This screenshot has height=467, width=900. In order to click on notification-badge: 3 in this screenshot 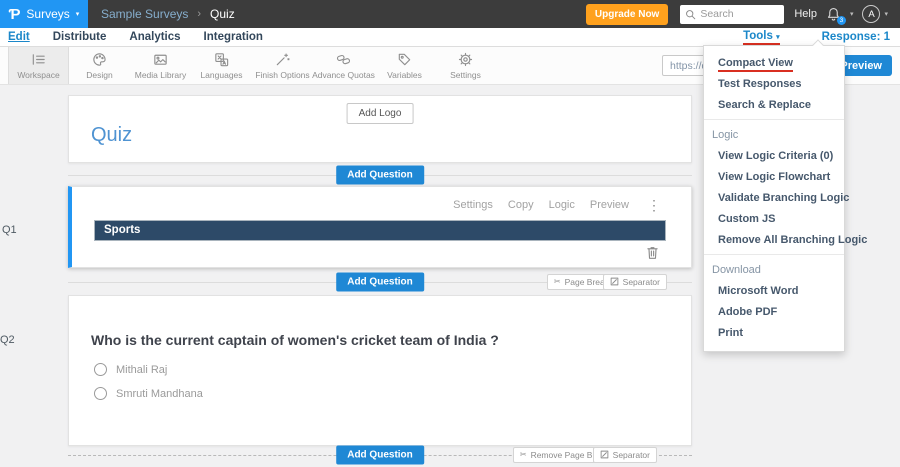, I will do `click(841, 20)`.